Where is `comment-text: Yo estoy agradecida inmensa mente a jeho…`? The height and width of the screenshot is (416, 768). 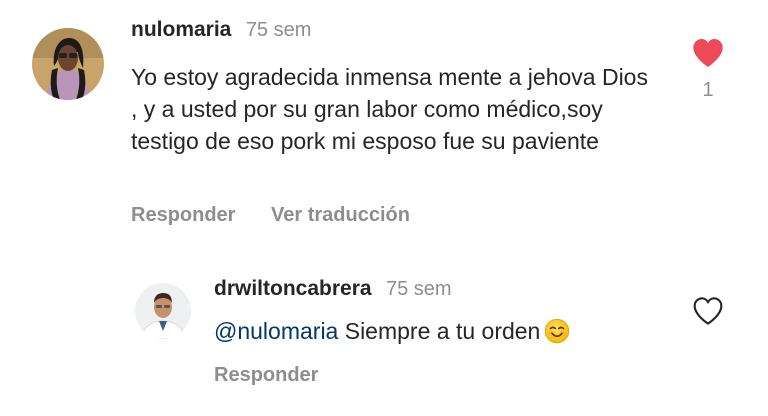 comment-text: Yo estoy agradecida inmensa mente a jeho… is located at coordinates (389, 109).